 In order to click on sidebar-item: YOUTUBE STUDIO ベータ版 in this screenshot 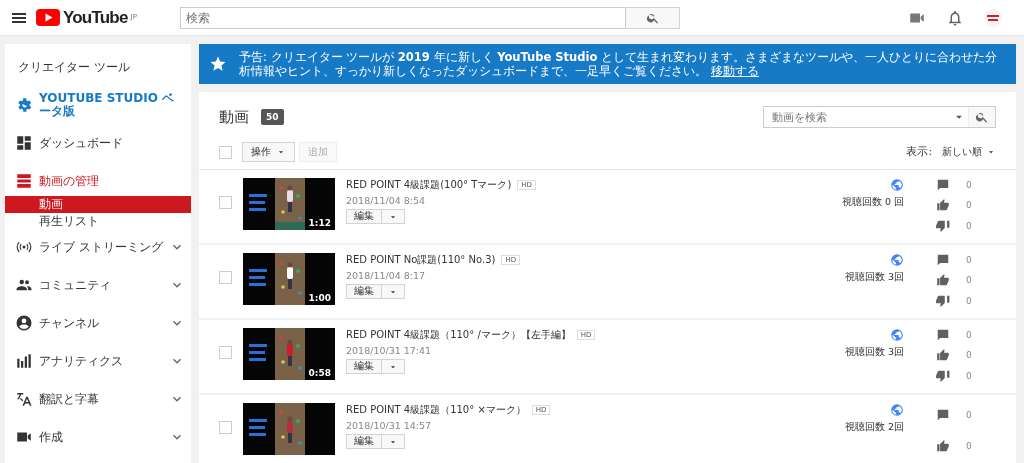, I will do `click(98, 105)`.